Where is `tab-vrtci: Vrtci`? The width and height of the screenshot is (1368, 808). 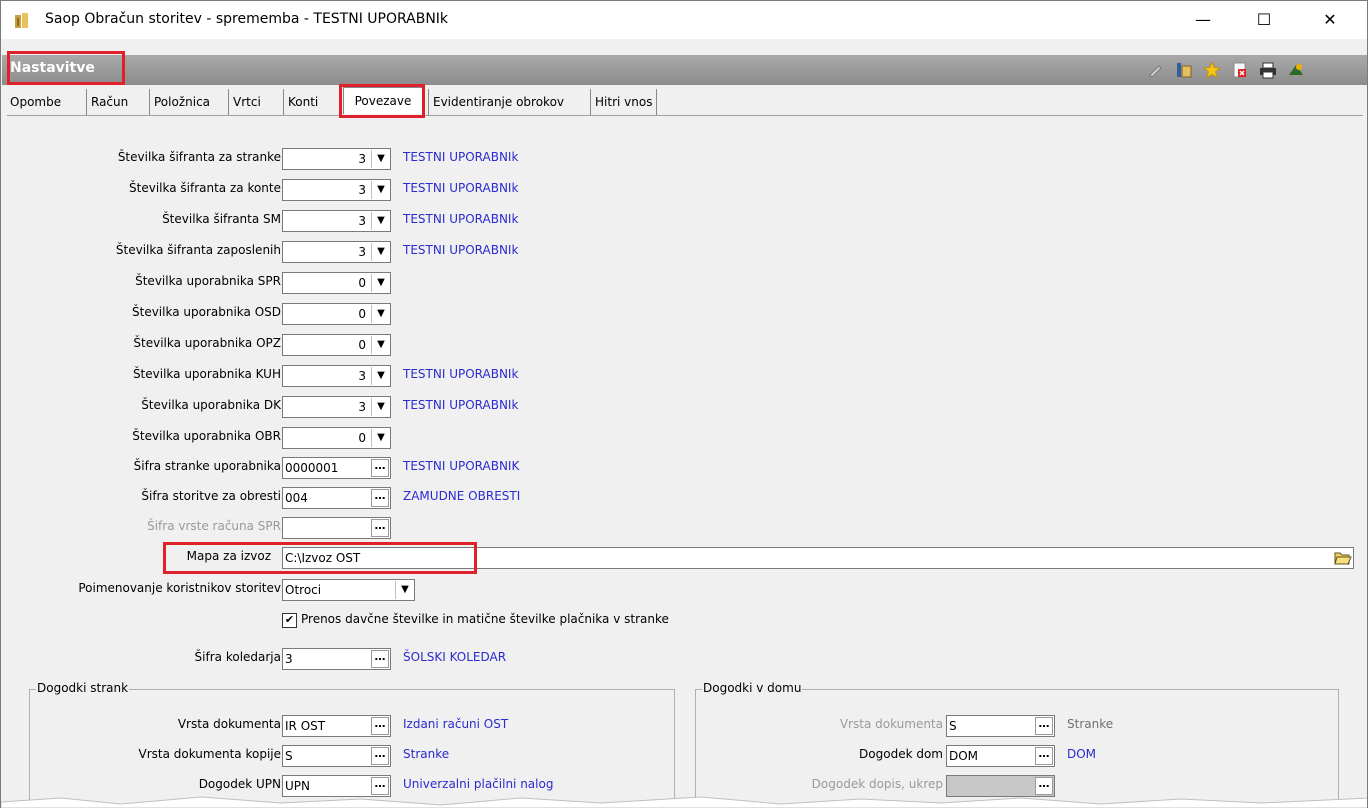 tab-vrtci: Vrtci is located at coordinates (246, 102).